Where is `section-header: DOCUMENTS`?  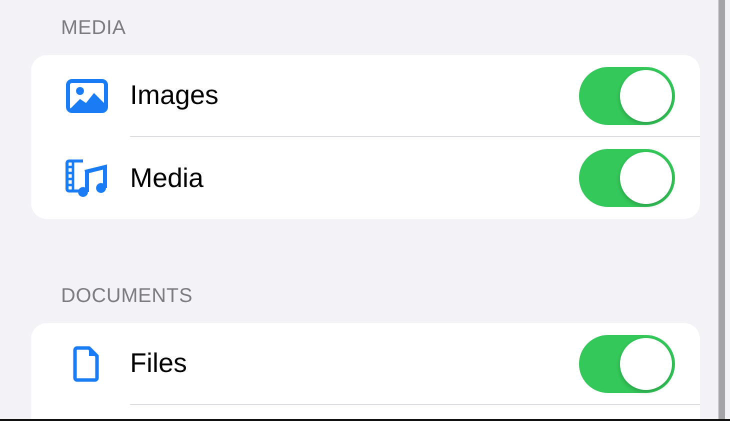 section-header: DOCUMENTS is located at coordinates (127, 296).